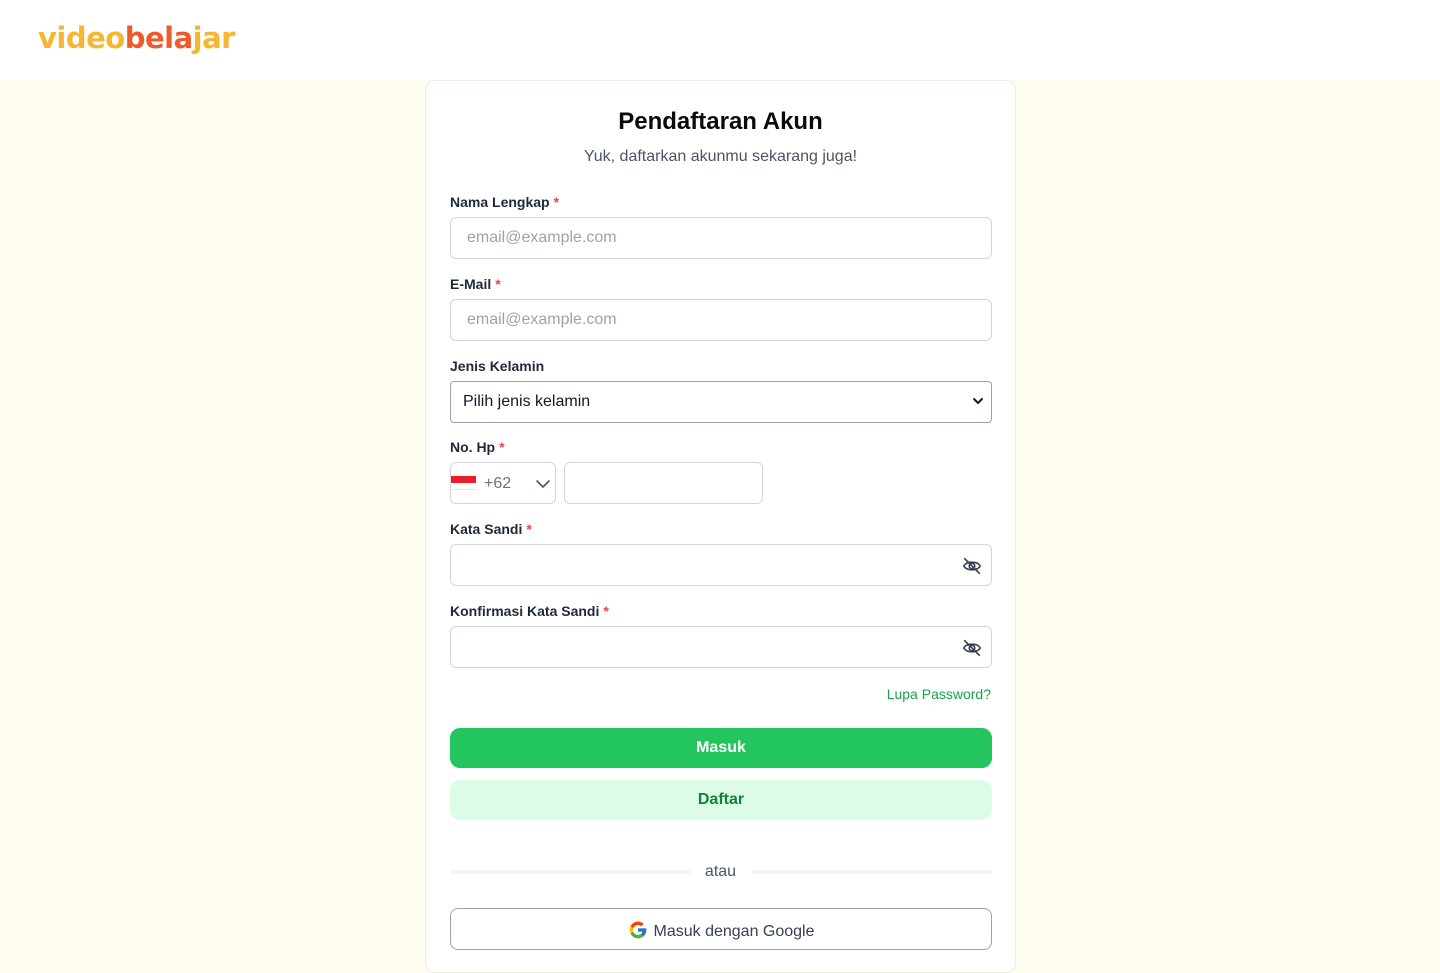 This screenshot has width=1440, height=973. Describe the element at coordinates (872, 872) in the screenshot. I see `divider-line-right` at that location.